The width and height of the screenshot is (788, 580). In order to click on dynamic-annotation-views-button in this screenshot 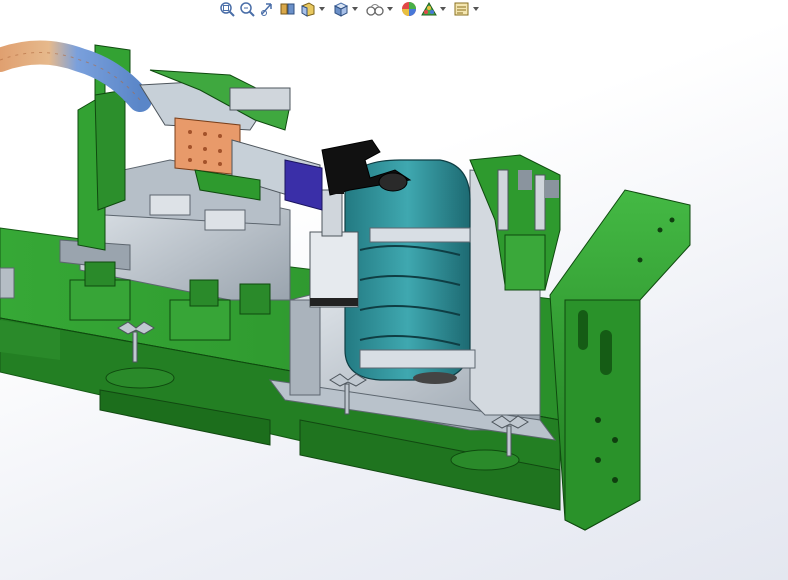, I will do `click(308, 9)`.